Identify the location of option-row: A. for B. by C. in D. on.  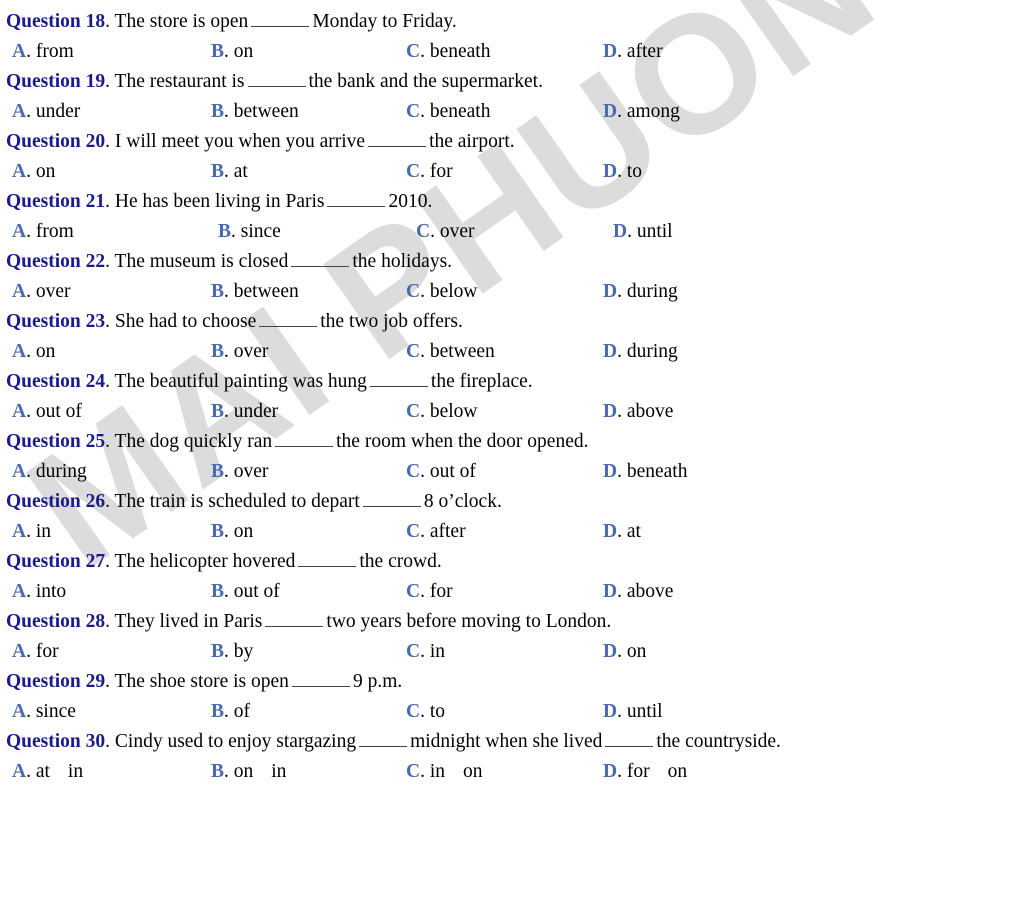
(508, 652).